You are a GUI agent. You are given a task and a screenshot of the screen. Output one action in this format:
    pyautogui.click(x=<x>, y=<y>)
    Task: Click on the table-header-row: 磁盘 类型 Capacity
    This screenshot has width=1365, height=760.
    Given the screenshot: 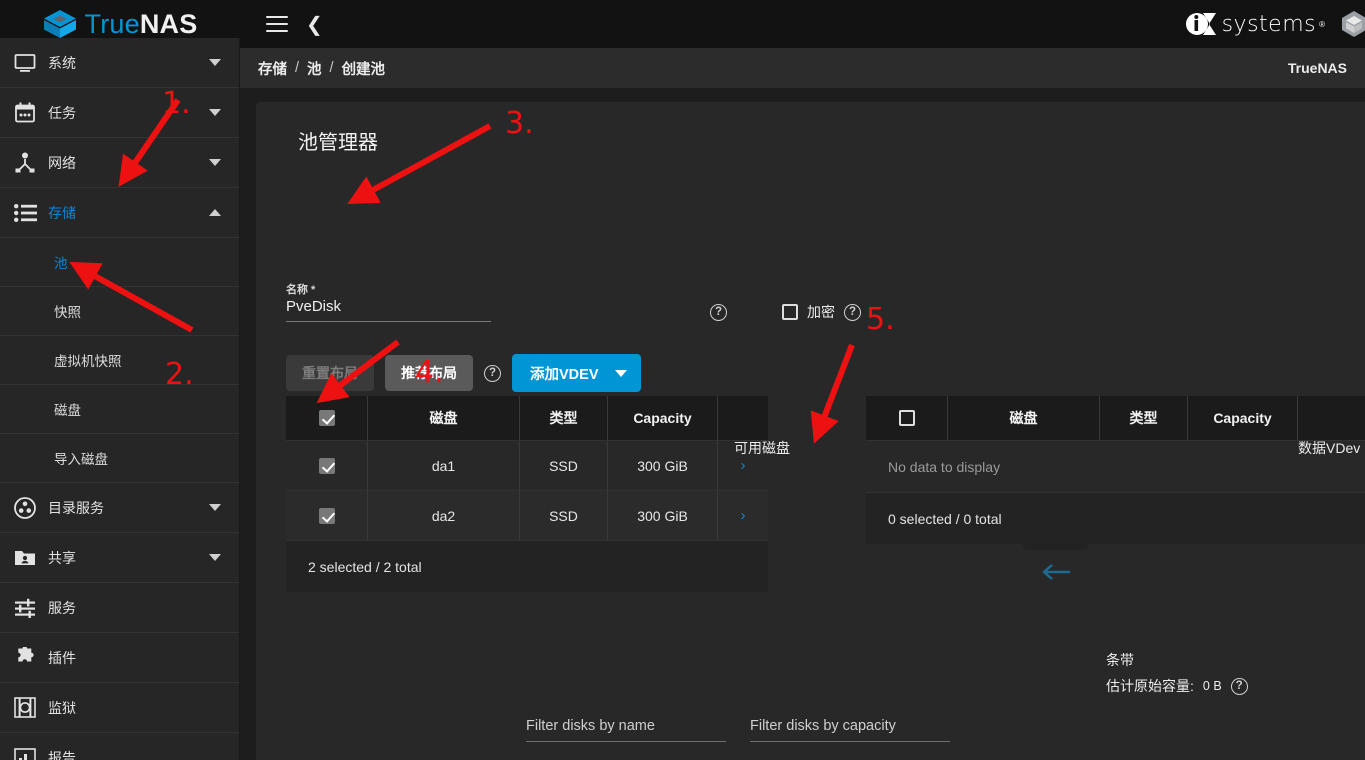 What is the action you would take?
    pyautogui.click(x=527, y=418)
    